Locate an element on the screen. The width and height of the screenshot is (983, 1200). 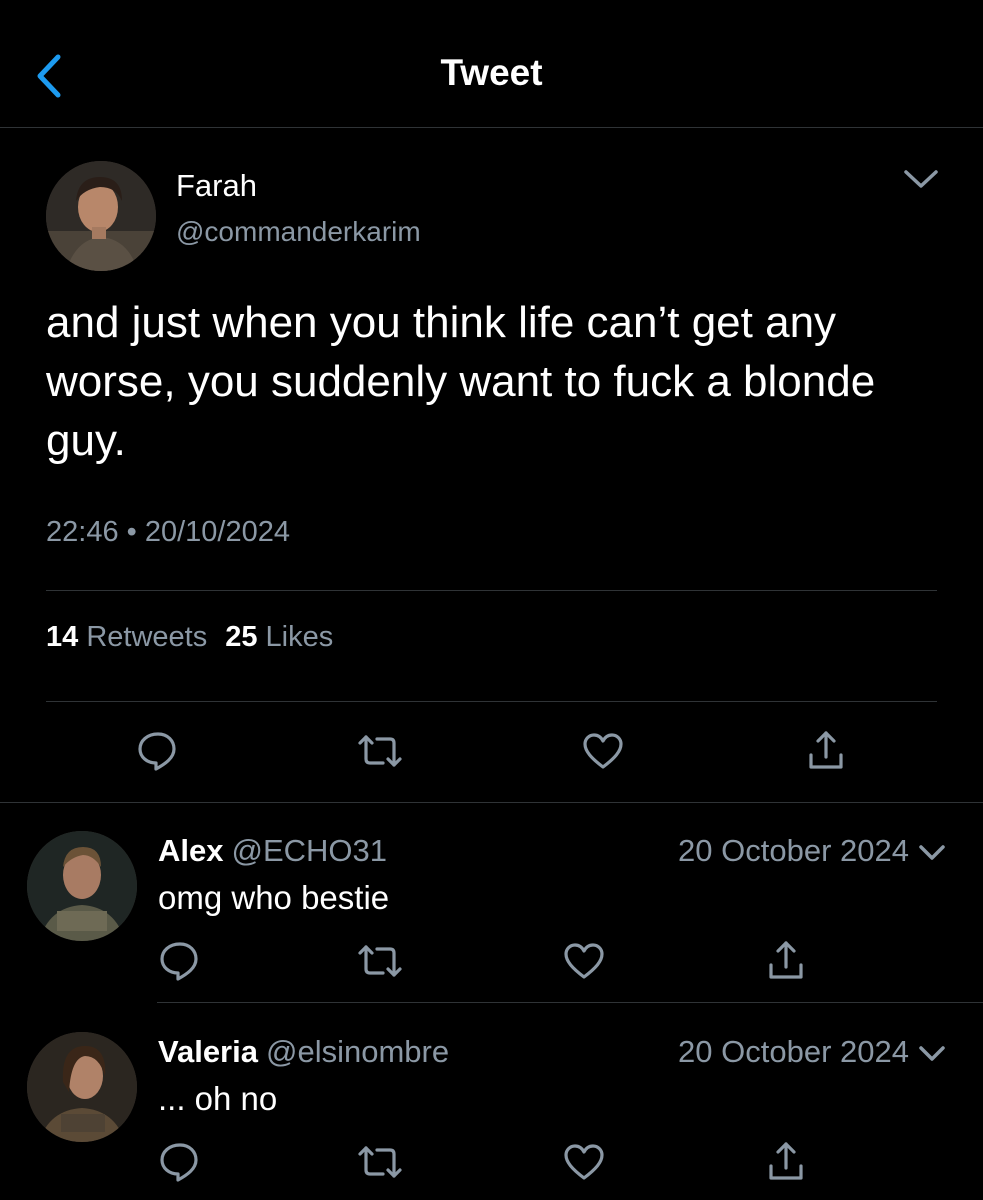
tweet-menu-button is located at coordinates (921, 179).